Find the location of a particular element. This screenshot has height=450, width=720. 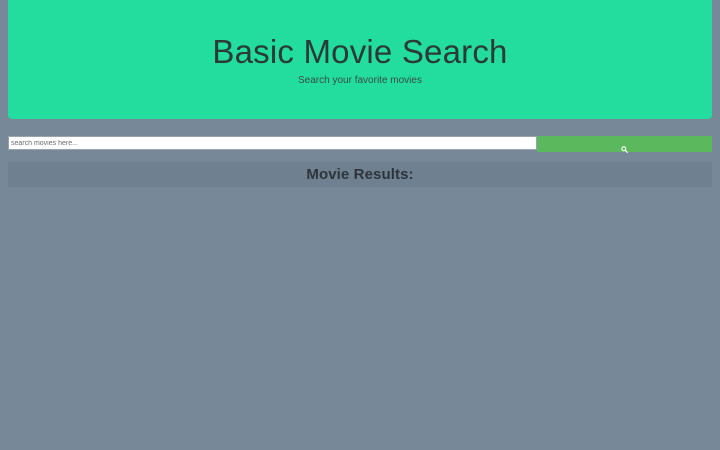

results-heading: Movie Results: is located at coordinates (360, 174).